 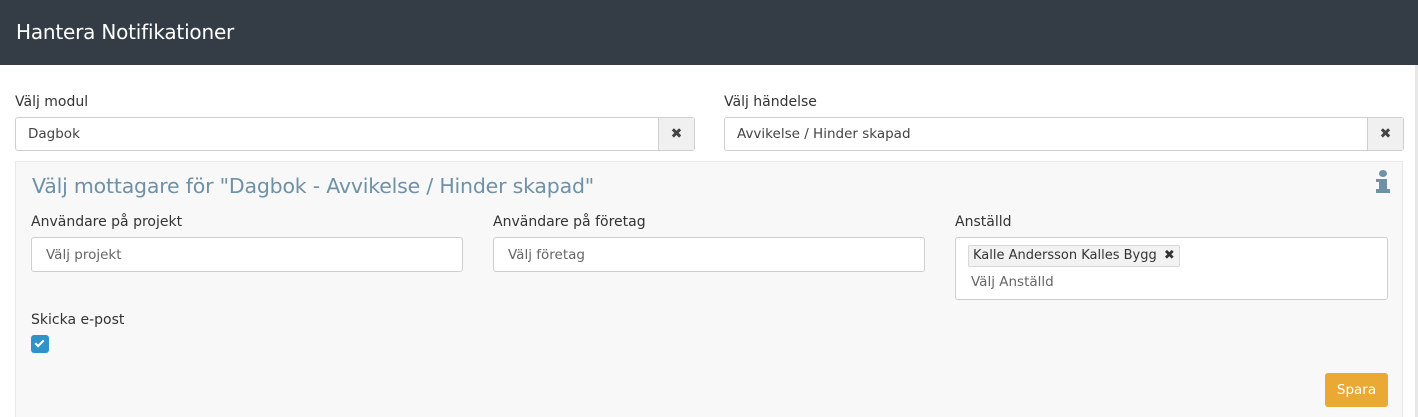 What do you see at coordinates (569, 222) in the screenshot?
I see `company-users-label: Användare på företag` at bounding box center [569, 222].